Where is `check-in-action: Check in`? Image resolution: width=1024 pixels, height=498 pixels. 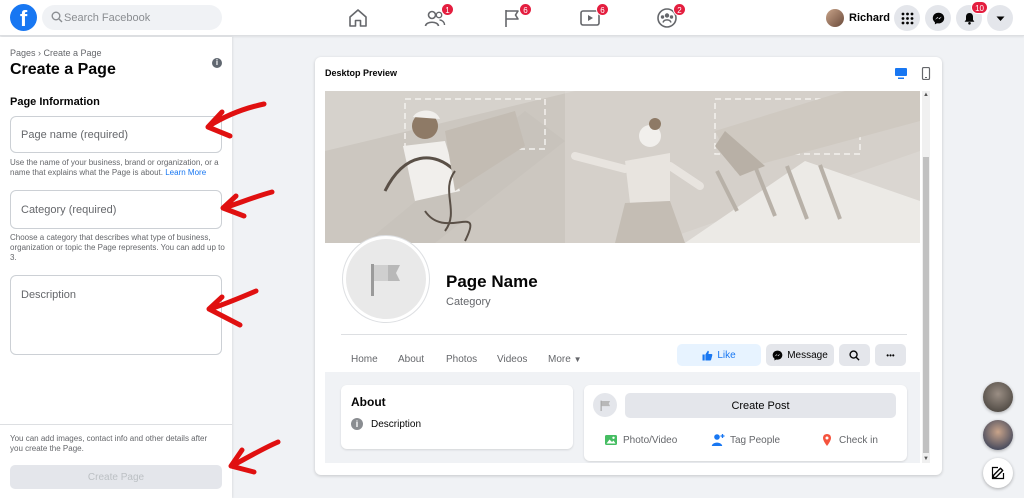 check-in-action: Check in is located at coordinates (849, 440).